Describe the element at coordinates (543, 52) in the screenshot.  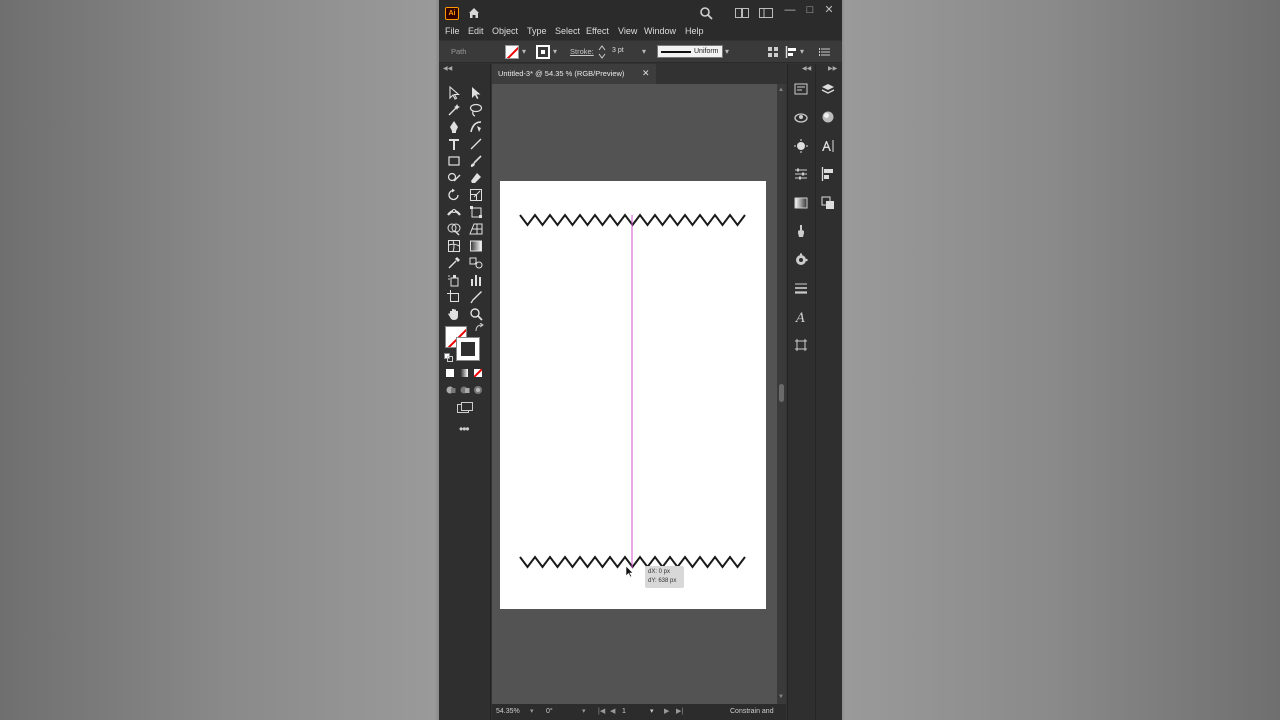
I see `stroke-swatch-icon` at that location.